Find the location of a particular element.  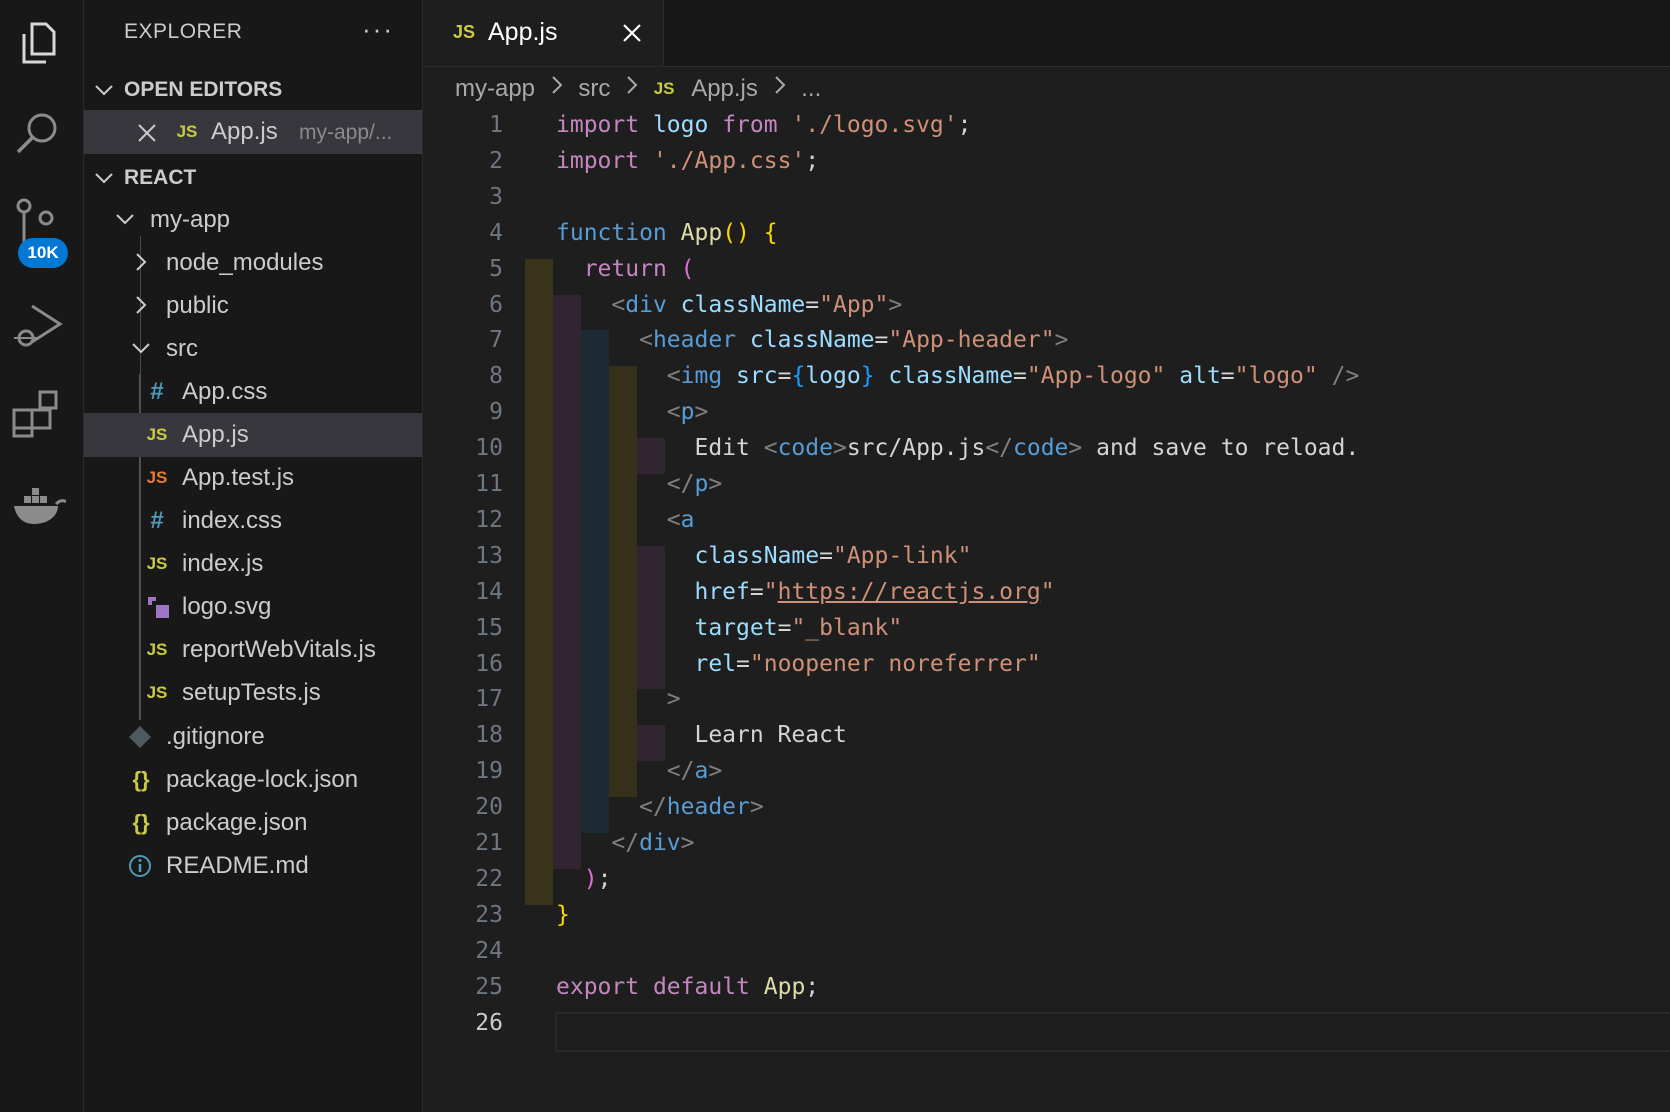

search-icon is located at coordinates (38, 134).